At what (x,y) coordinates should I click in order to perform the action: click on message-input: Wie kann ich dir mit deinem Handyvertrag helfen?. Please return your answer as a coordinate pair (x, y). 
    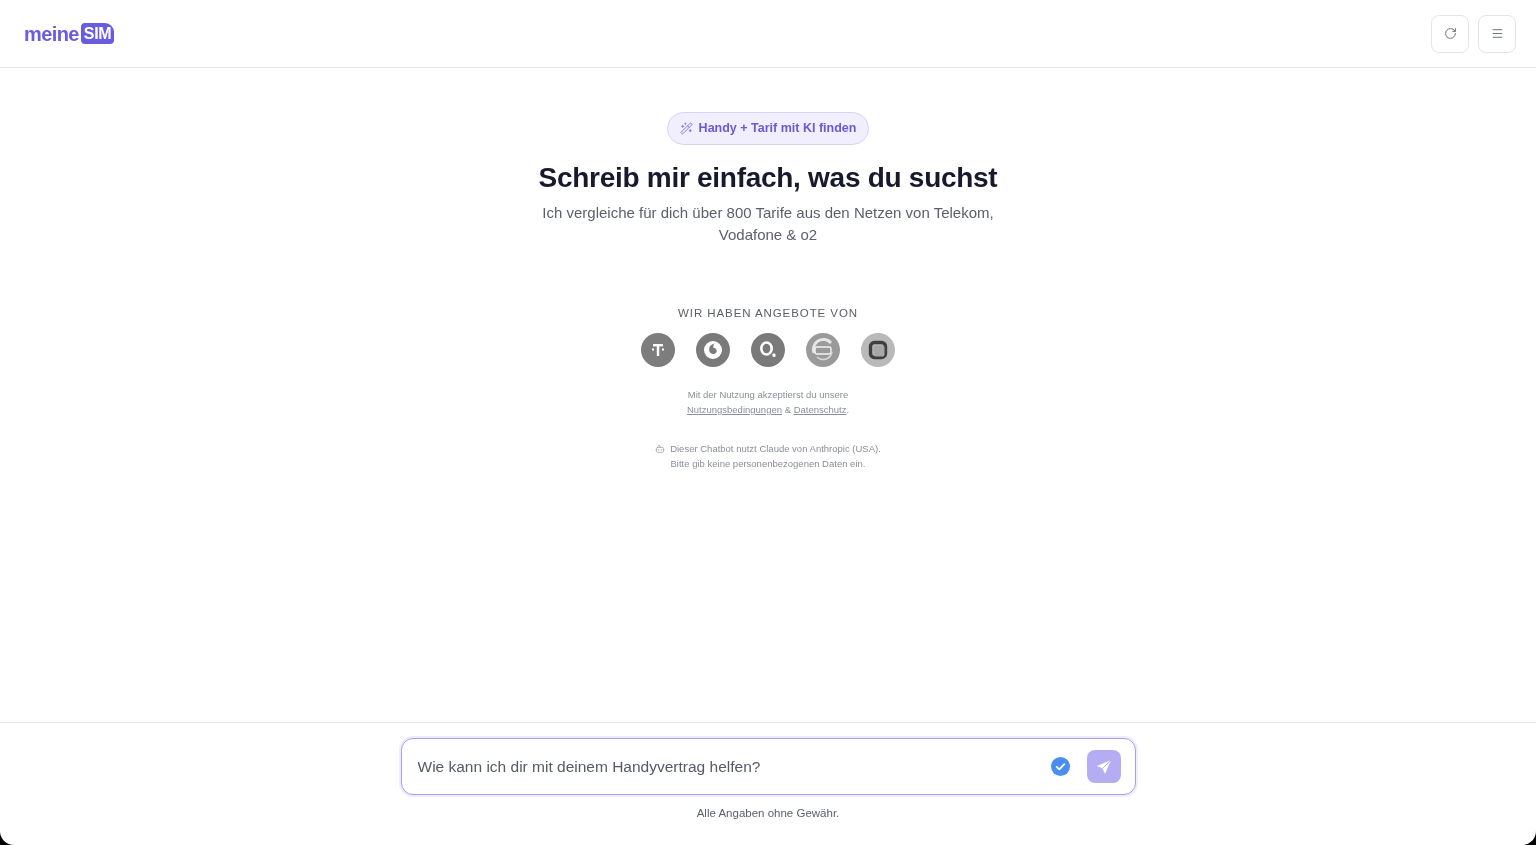
    Looking at the image, I should click on (728, 766).